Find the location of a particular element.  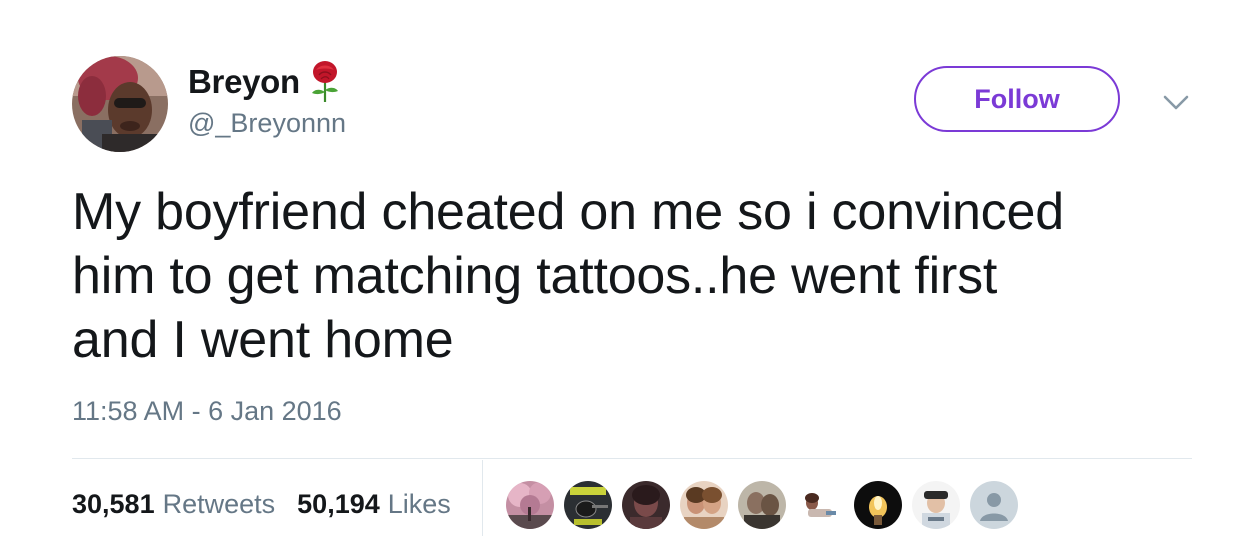

liker-avatar-default-profile is located at coordinates (994, 505).